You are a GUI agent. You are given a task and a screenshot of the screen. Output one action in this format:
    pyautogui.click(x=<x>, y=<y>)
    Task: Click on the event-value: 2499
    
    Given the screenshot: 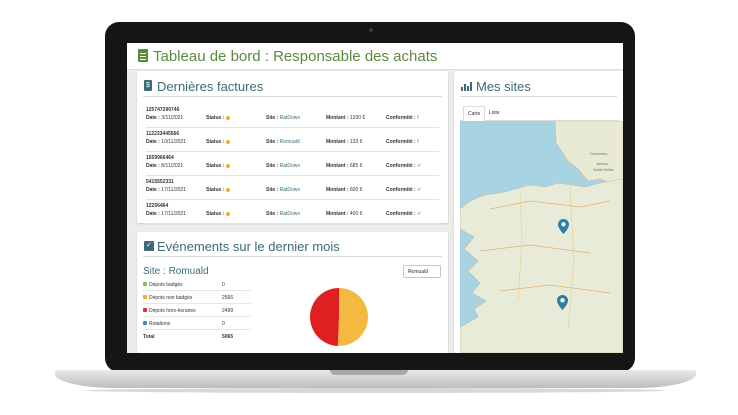 What is the action you would take?
    pyautogui.click(x=228, y=311)
    